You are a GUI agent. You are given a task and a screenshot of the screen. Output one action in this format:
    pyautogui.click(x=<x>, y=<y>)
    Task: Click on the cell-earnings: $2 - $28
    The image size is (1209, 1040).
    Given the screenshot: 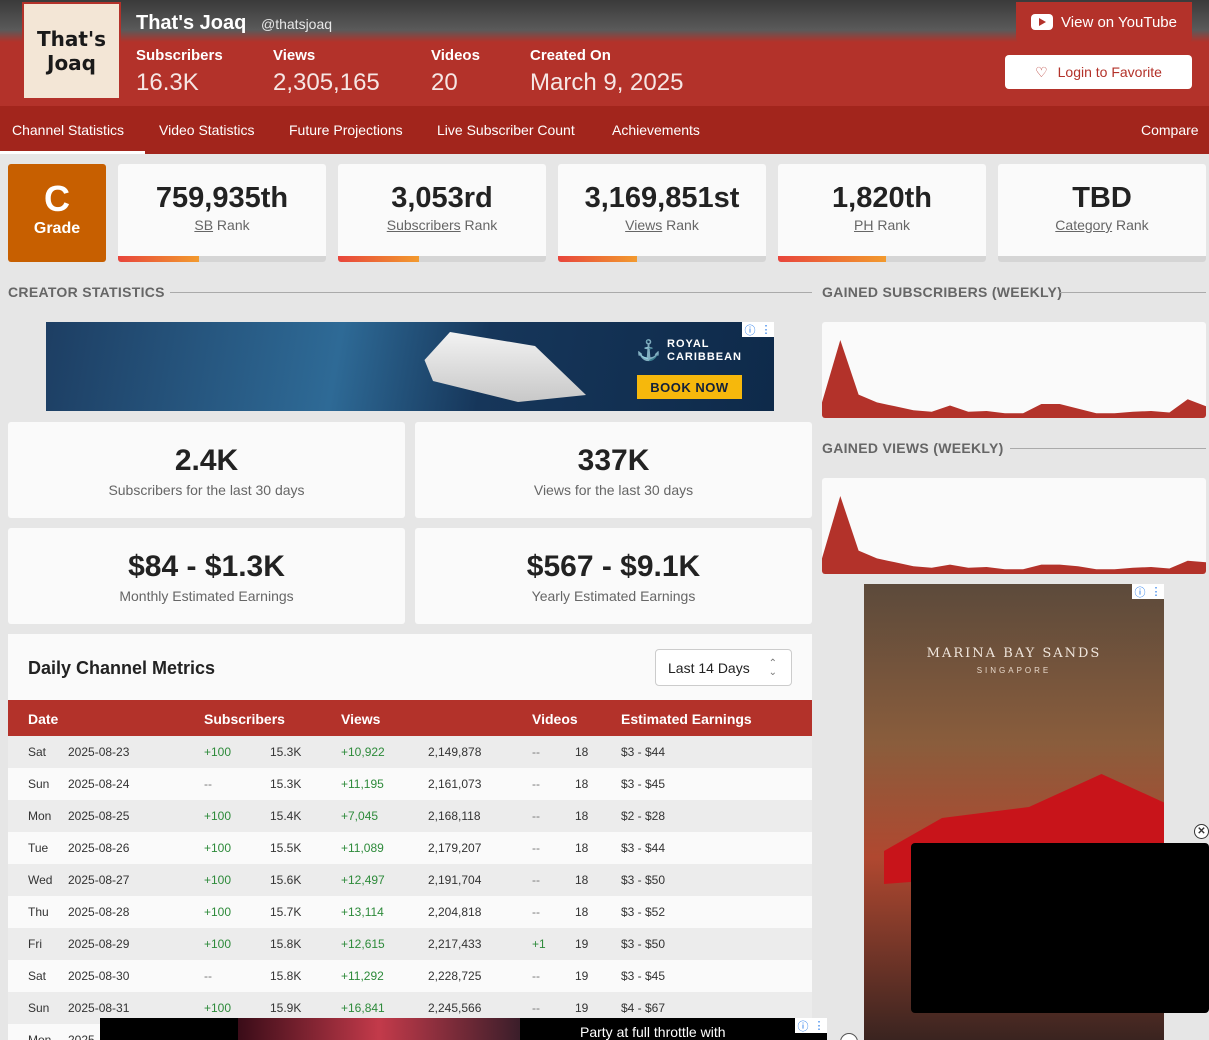 What is the action you would take?
    pyautogui.click(x=643, y=816)
    